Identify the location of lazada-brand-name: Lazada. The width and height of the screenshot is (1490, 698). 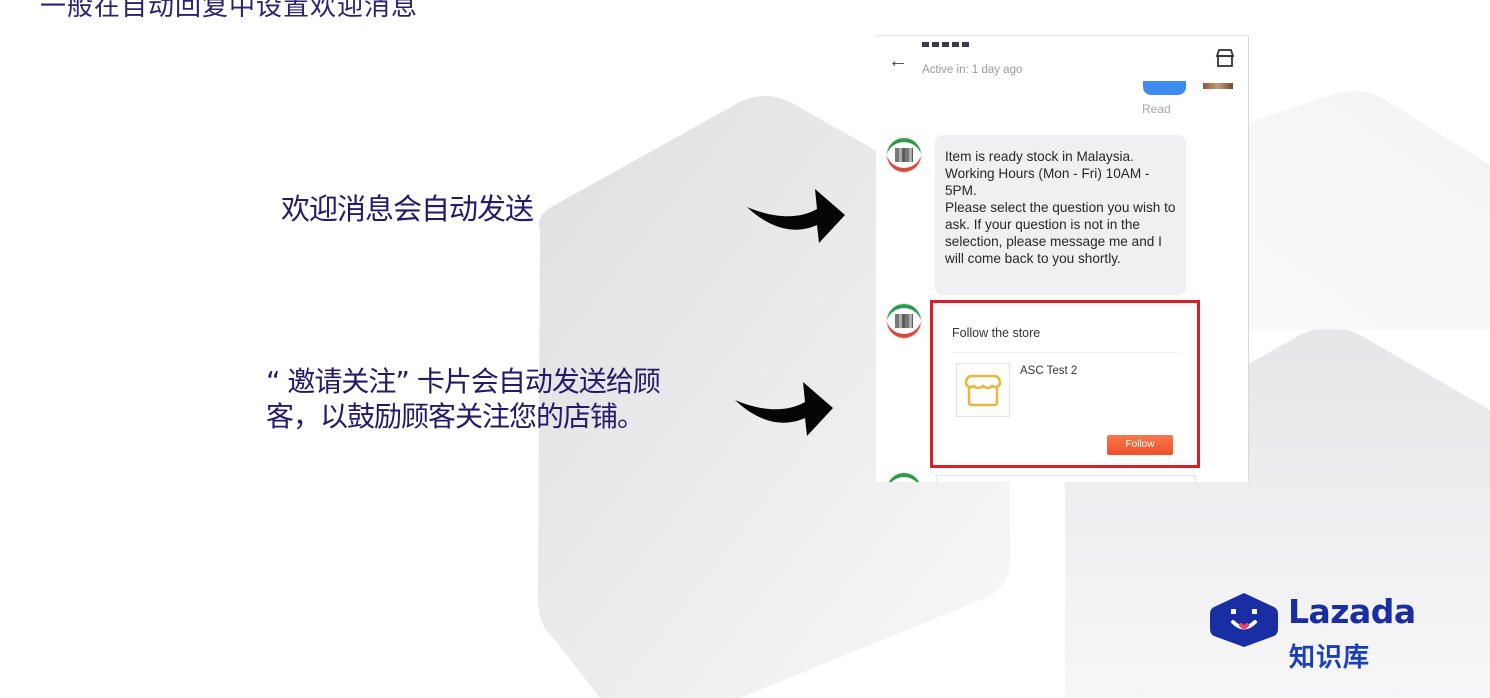
(1352, 611).